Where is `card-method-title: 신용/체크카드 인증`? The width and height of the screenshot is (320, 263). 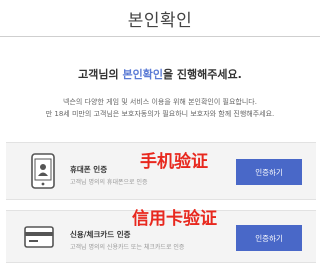 card-method-title: 신용/체크카드 인증 is located at coordinates (100, 234).